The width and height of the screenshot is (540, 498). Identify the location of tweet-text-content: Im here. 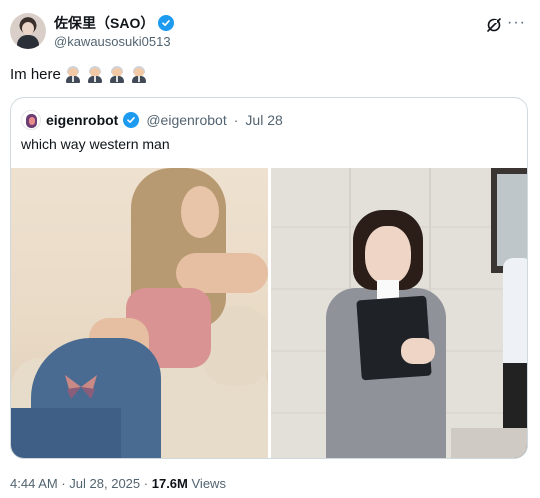
(35, 74).